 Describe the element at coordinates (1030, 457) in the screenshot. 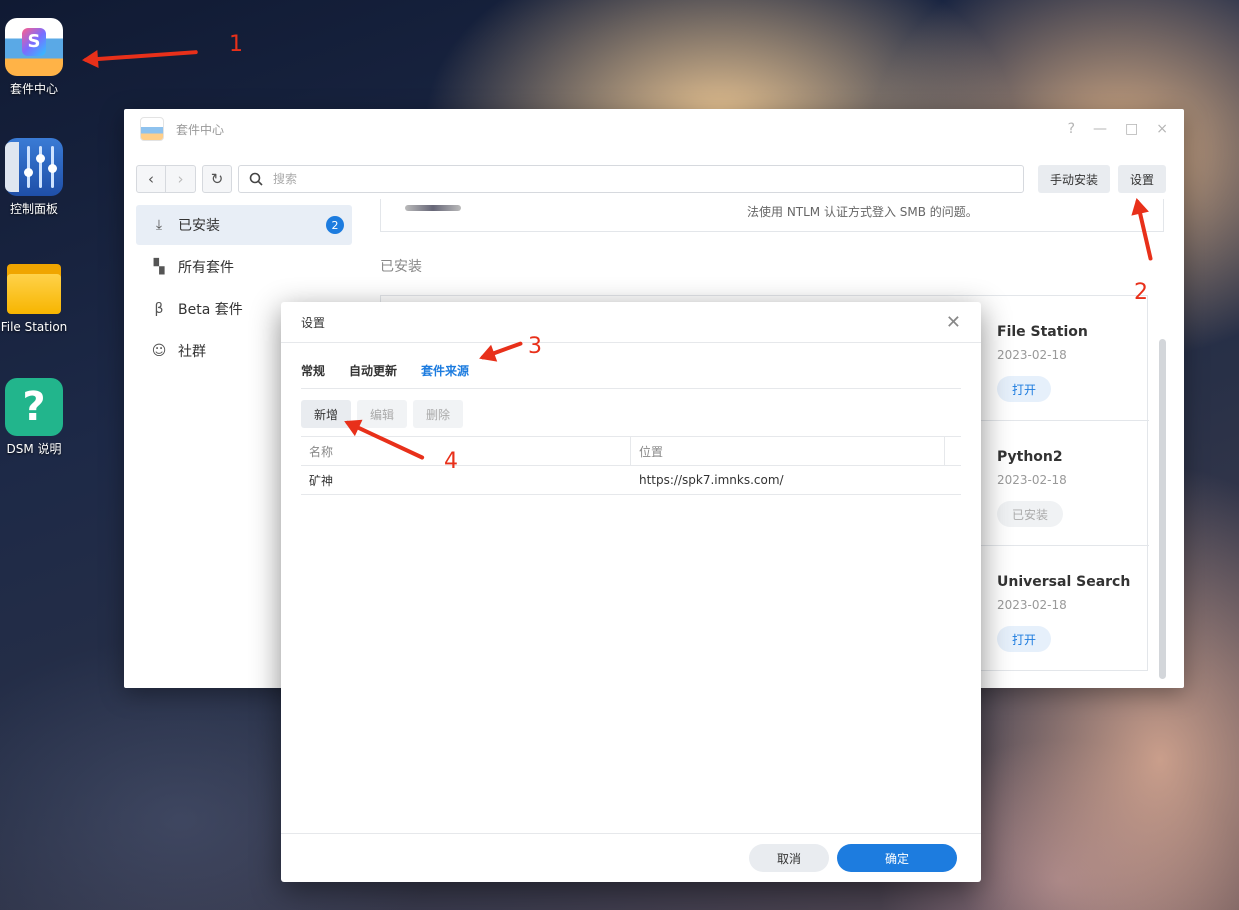

I see `package-name: Python2` at that location.